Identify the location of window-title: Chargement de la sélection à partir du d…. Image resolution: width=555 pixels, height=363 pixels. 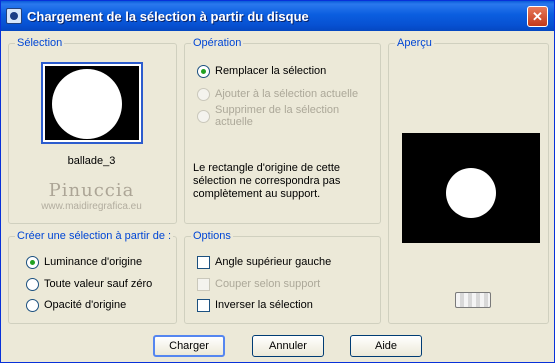
(168, 16).